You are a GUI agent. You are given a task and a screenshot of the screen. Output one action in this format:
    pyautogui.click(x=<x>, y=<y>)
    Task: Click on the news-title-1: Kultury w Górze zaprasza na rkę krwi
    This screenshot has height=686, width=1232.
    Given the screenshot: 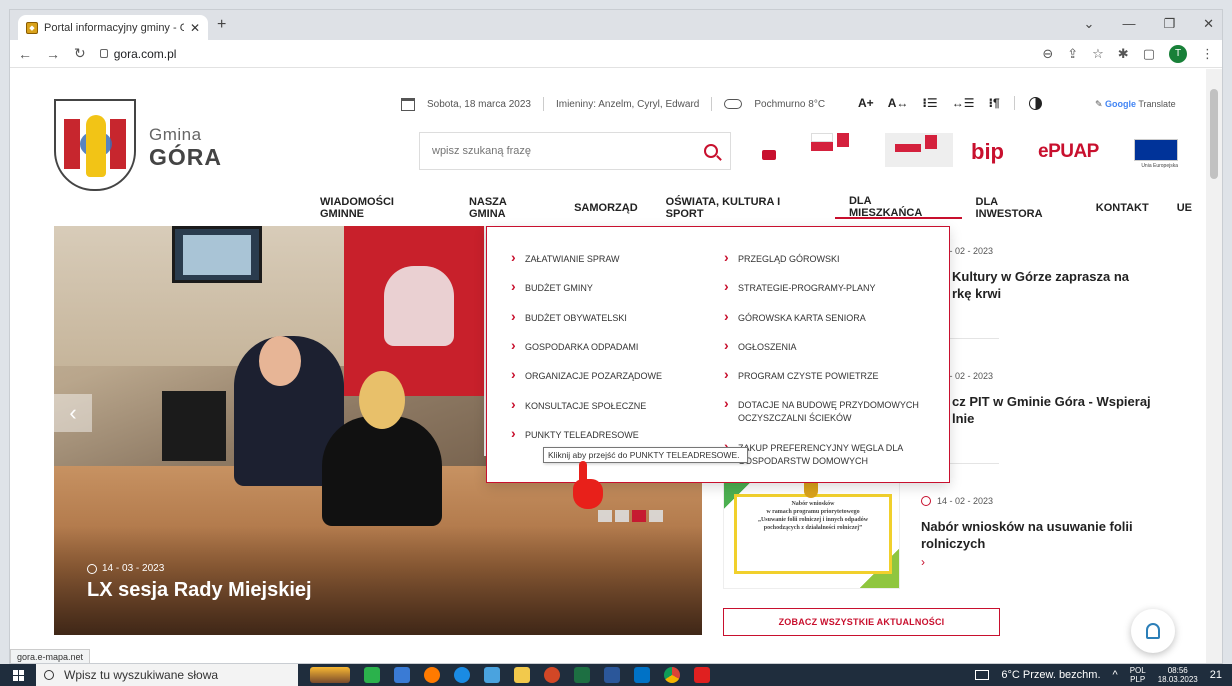 What is the action you would take?
    pyautogui.click(x=1052, y=285)
    